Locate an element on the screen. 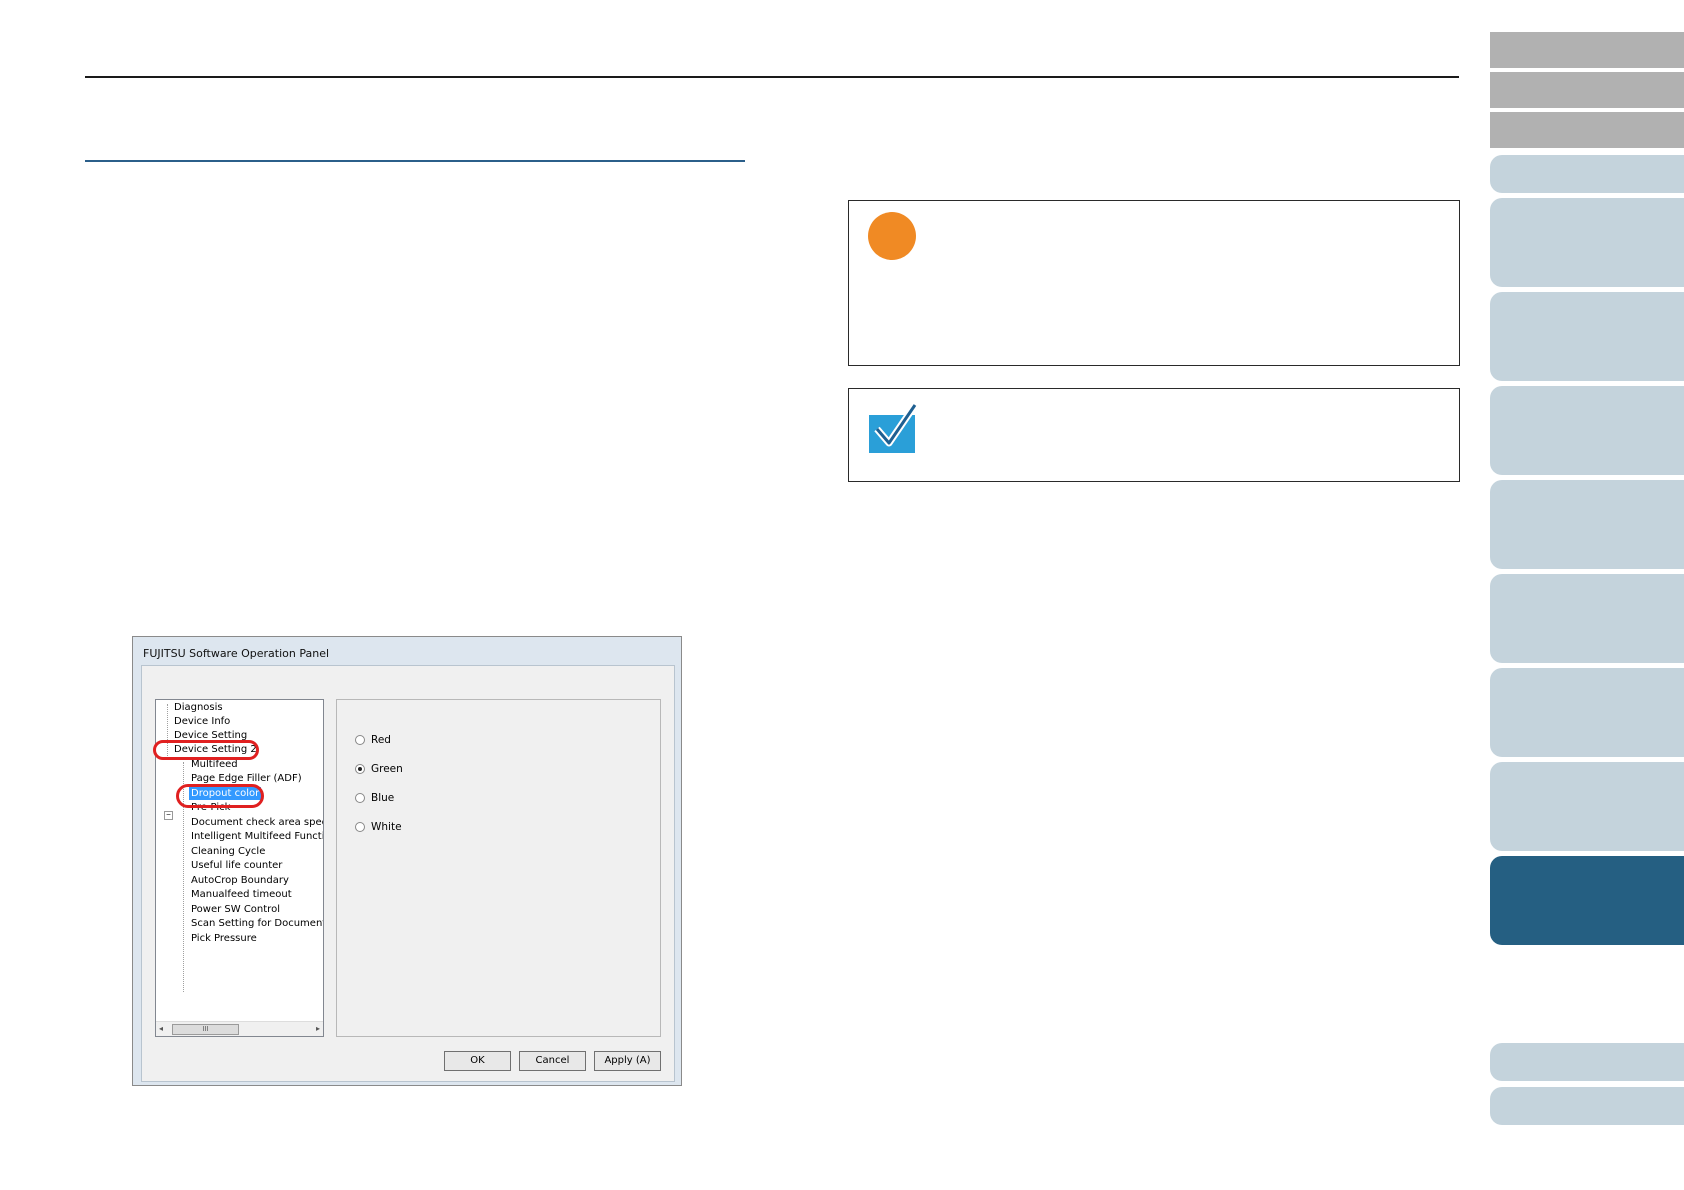  important-box is located at coordinates (1154, 283).